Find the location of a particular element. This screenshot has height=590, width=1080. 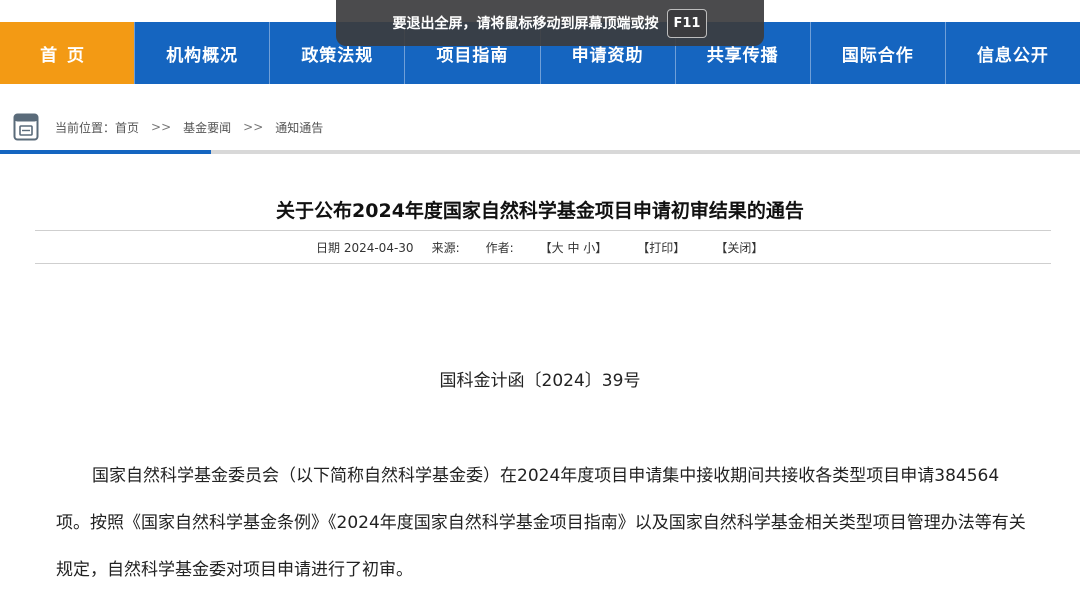

font-size-switcher: 【大 中 小】 is located at coordinates (574, 247).